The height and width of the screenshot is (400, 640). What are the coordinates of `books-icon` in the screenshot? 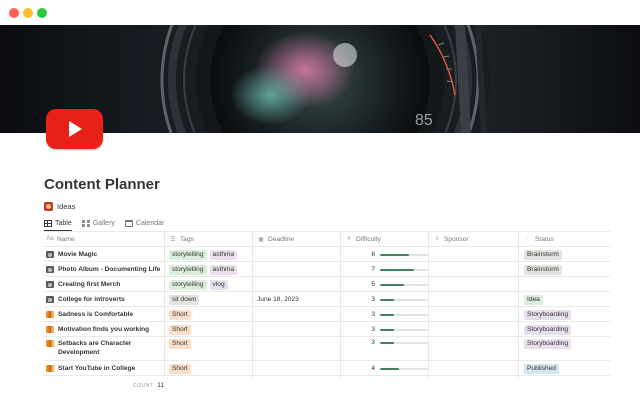 It's located at (50, 343).